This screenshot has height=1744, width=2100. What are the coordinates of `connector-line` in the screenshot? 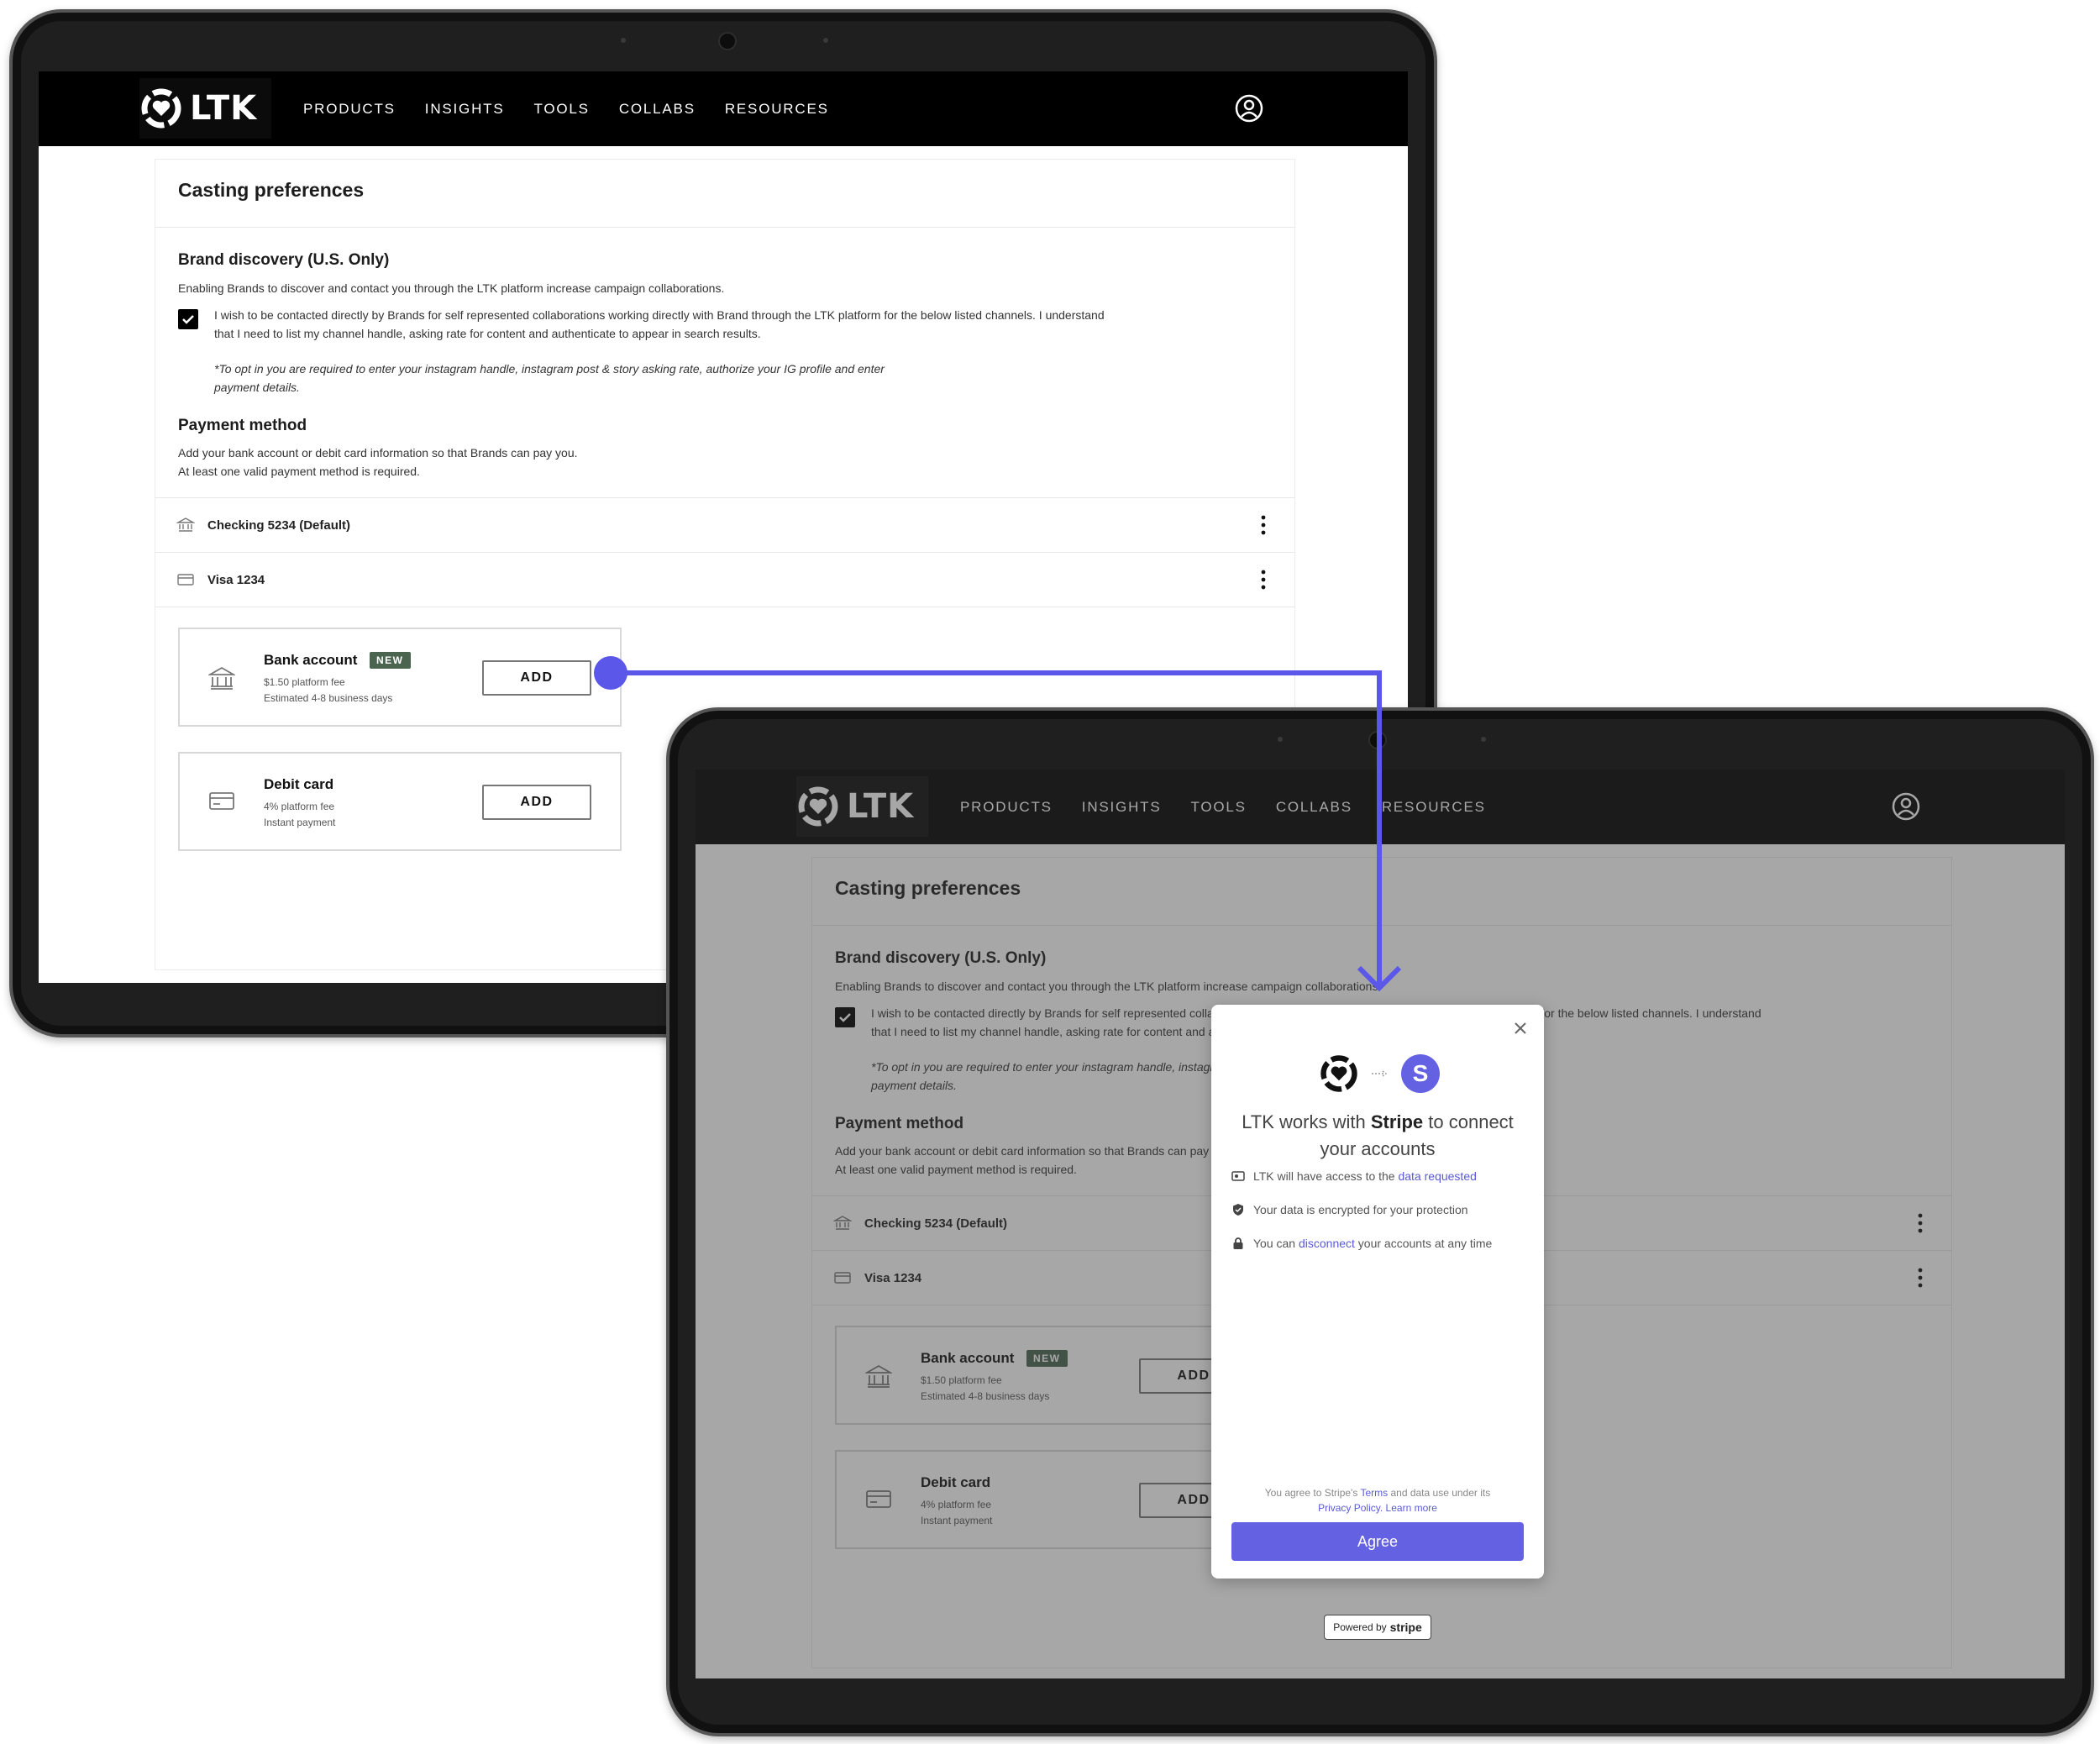 It's located at (996, 827).